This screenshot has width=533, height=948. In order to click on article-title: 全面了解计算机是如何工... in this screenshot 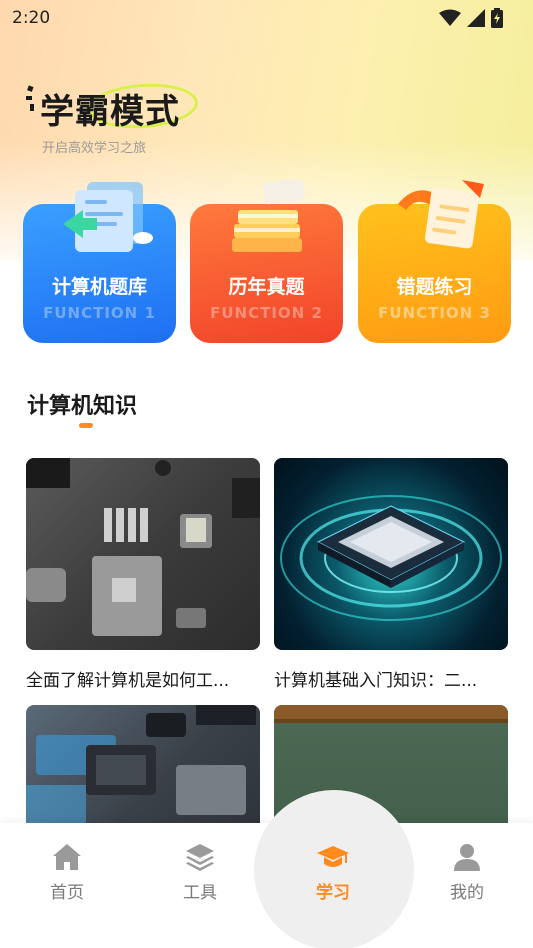, I will do `click(128, 681)`.